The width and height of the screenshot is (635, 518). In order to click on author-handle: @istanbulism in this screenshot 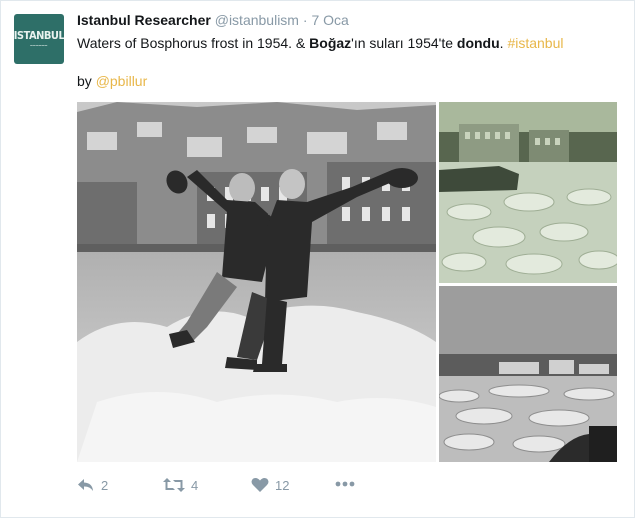, I will do `click(257, 20)`.